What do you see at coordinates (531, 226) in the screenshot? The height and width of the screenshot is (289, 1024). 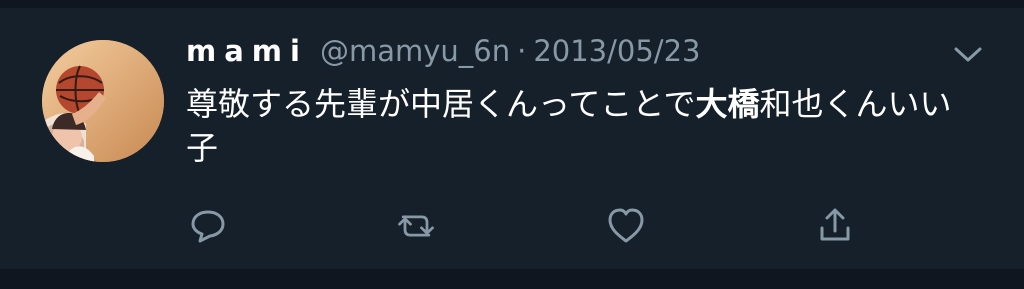 I see `tweet-actions` at bounding box center [531, 226].